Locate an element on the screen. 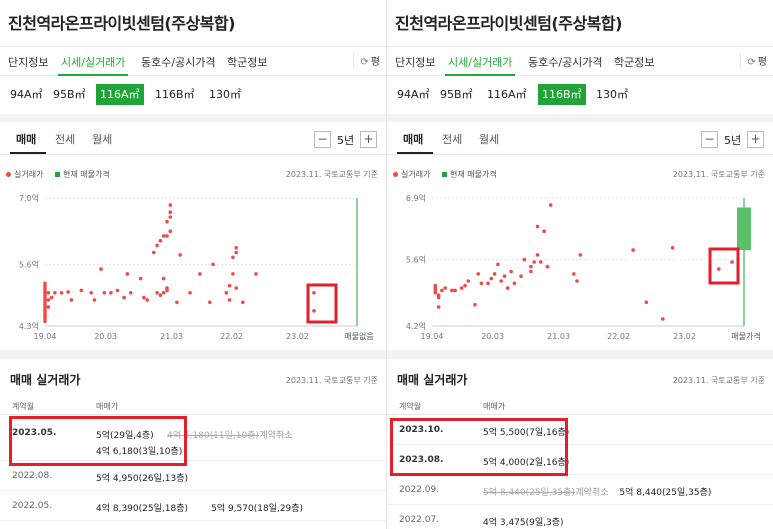 The height and width of the screenshot is (529, 773). highlight-box is located at coordinates (479, 447).